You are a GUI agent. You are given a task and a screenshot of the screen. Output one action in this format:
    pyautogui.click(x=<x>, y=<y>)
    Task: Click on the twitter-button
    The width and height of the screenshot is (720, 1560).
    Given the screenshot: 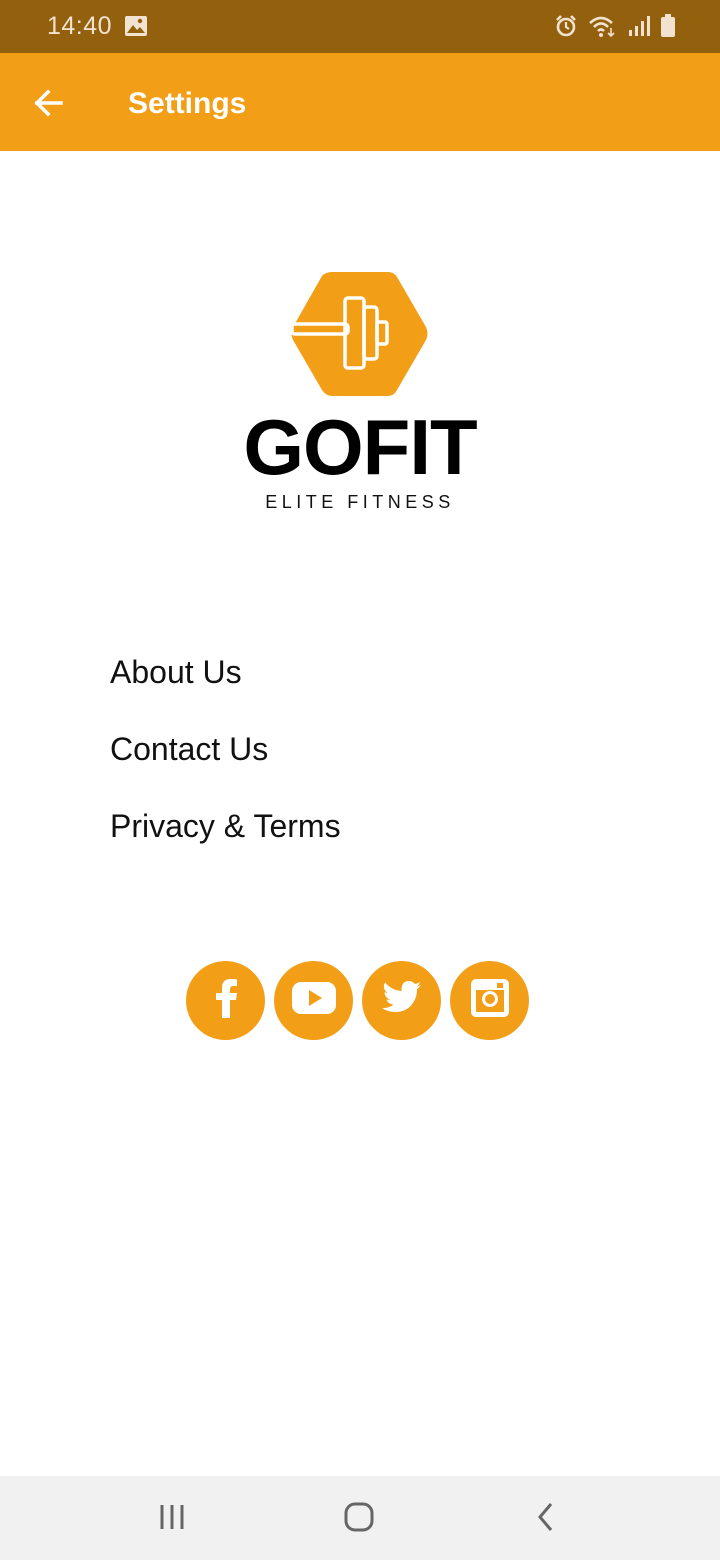 What is the action you would take?
    pyautogui.click(x=401, y=1000)
    